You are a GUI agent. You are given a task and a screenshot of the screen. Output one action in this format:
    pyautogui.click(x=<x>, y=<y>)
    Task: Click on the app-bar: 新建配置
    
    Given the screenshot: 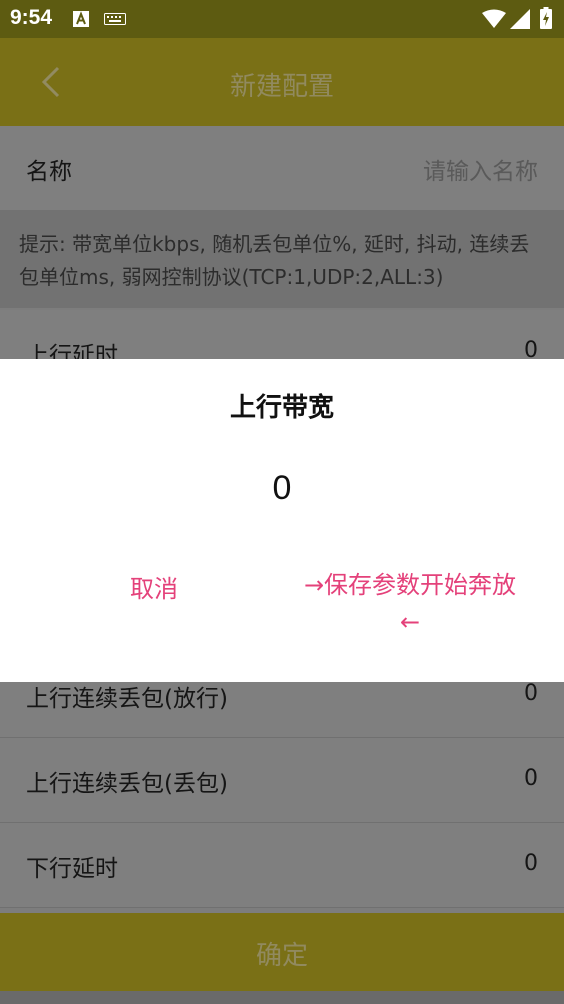 What is the action you would take?
    pyautogui.click(x=282, y=82)
    